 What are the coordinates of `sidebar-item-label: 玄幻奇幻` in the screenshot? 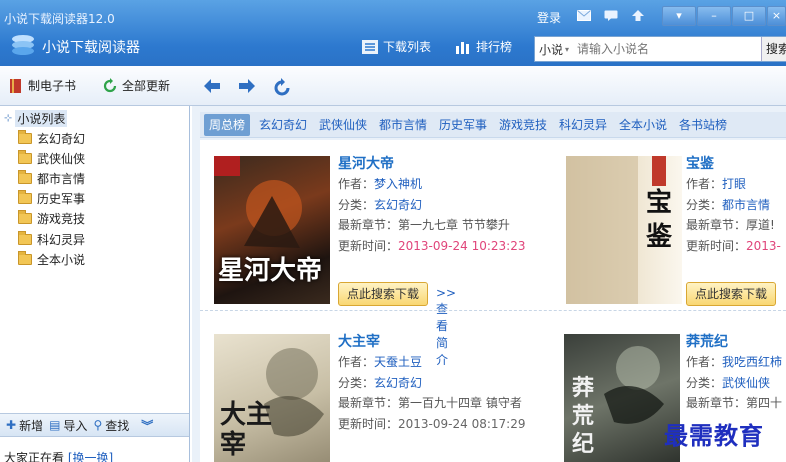 It's located at (61, 138).